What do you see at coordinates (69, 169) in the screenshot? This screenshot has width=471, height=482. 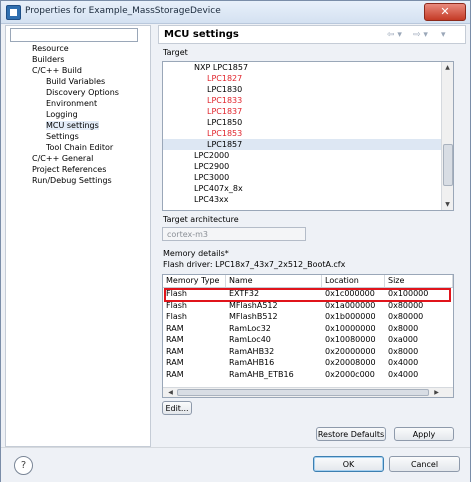 I see `nav-item-label: Project References` at bounding box center [69, 169].